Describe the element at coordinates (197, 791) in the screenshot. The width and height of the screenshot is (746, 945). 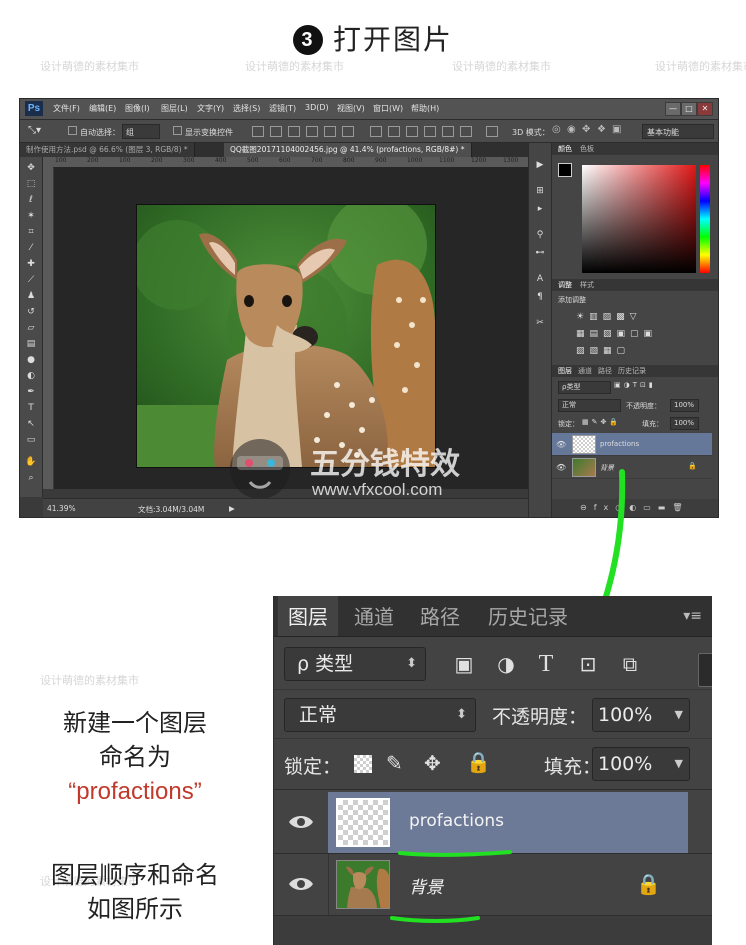
I see `quote-close: ”` at that location.